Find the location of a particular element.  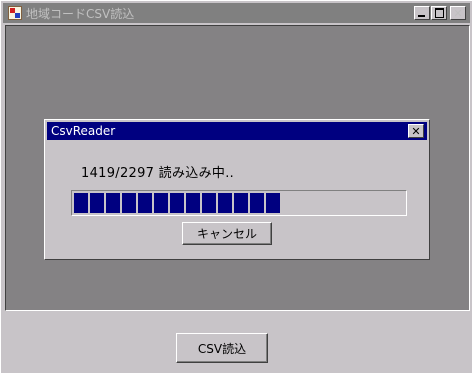

csv-read-button: CSV読込 is located at coordinates (222, 348).